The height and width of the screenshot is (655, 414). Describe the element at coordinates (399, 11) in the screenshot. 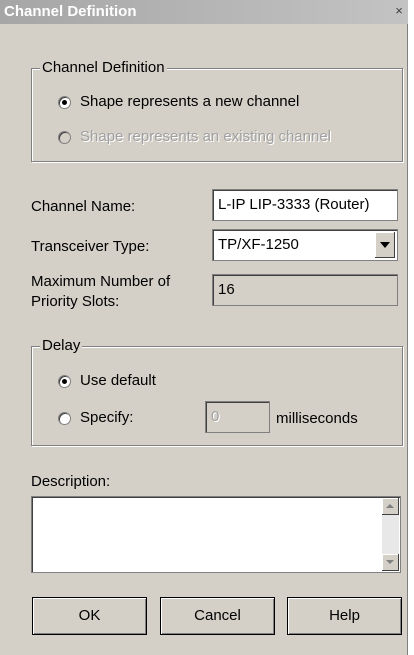

I see `close-icon: ×` at that location.